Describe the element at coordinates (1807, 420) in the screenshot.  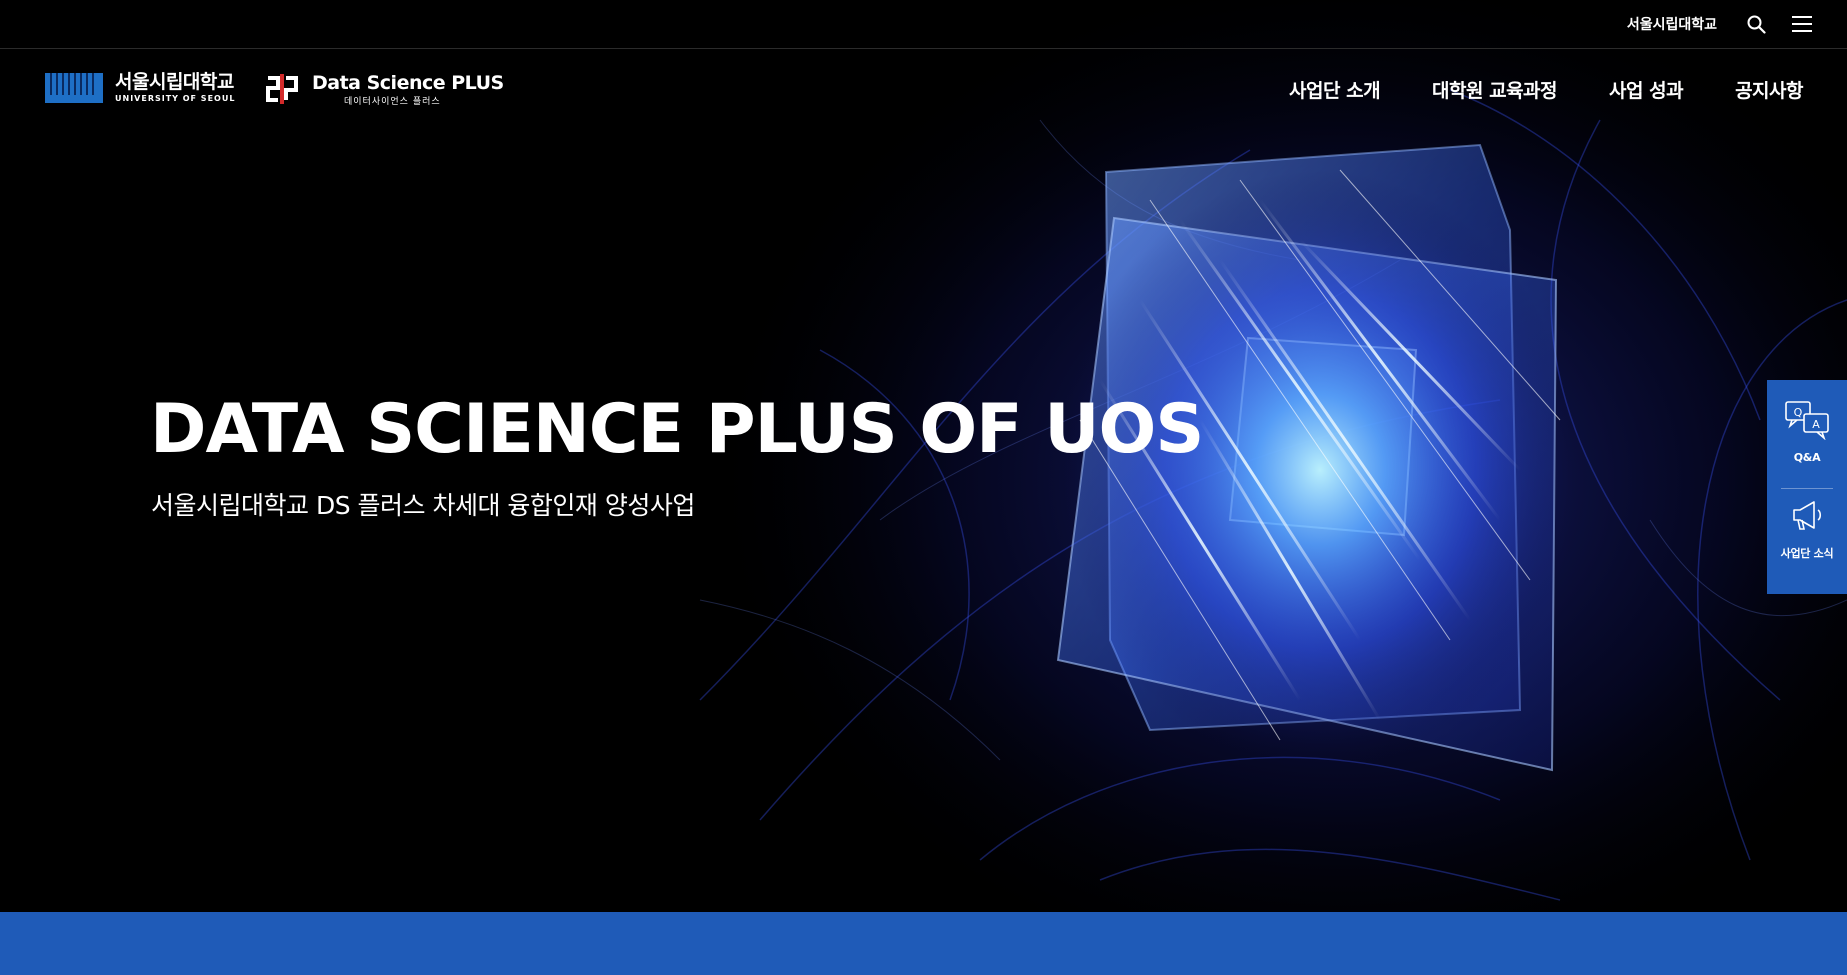
I see `qa-chat-icon: Q A` at that location.